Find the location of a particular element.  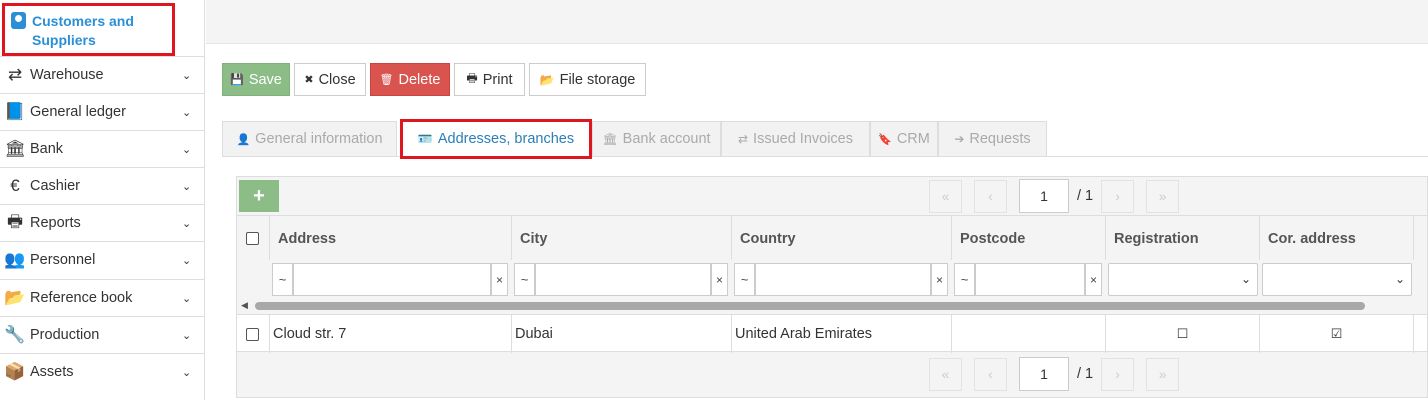

tab-bank-account: 🏛 Bank account is located at coordinates (656, 139).